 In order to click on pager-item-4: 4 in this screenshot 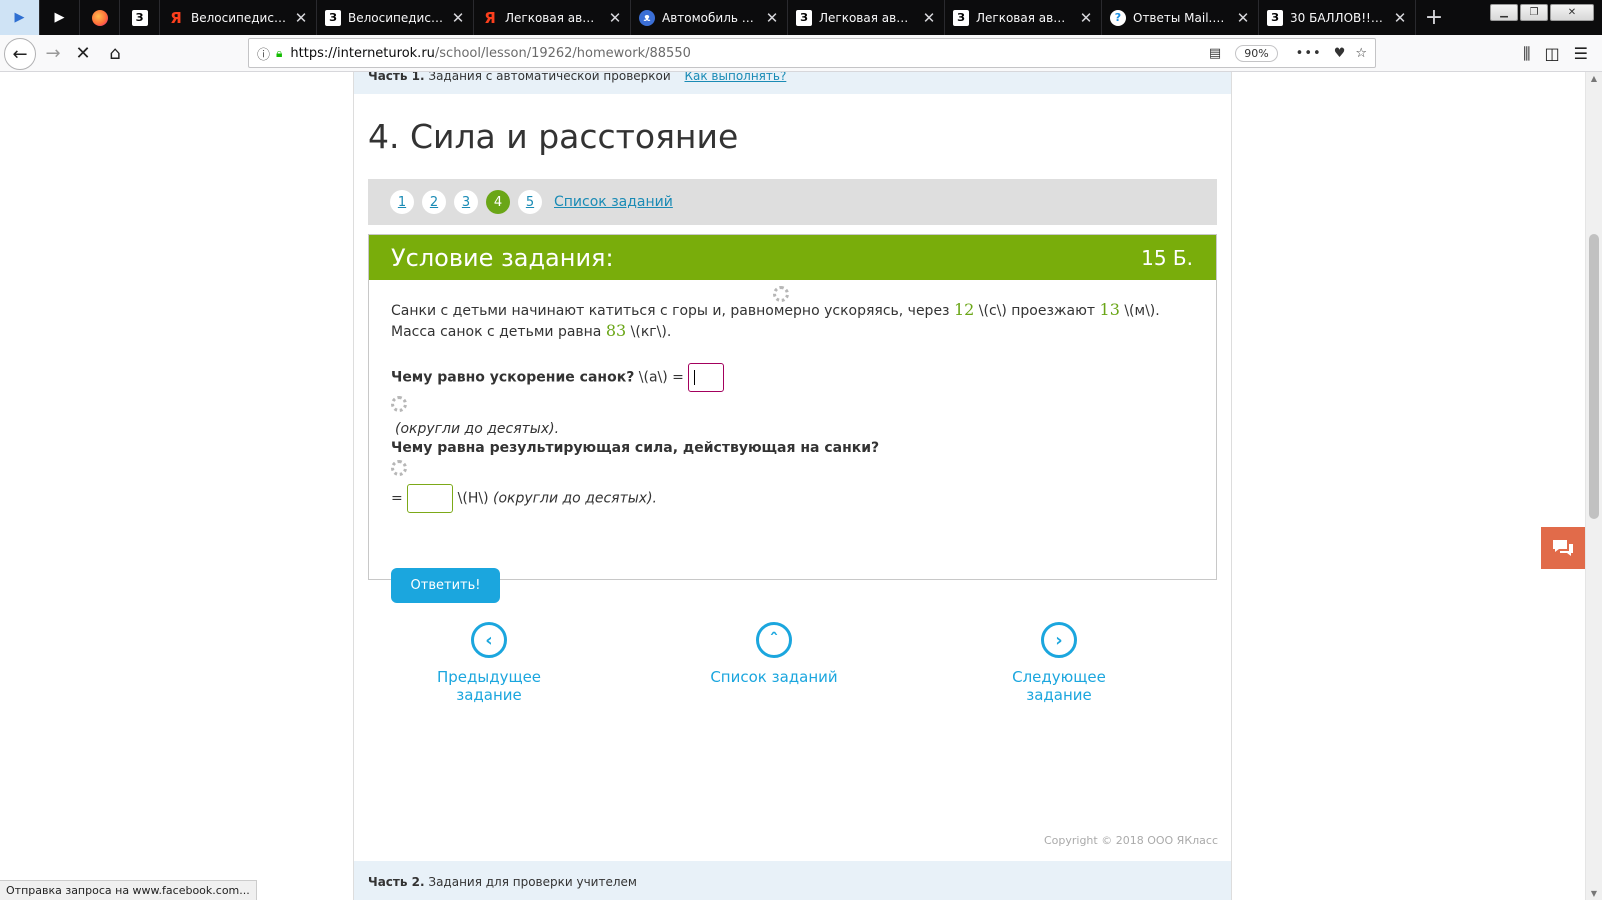, I will do `click(498, 202)`.